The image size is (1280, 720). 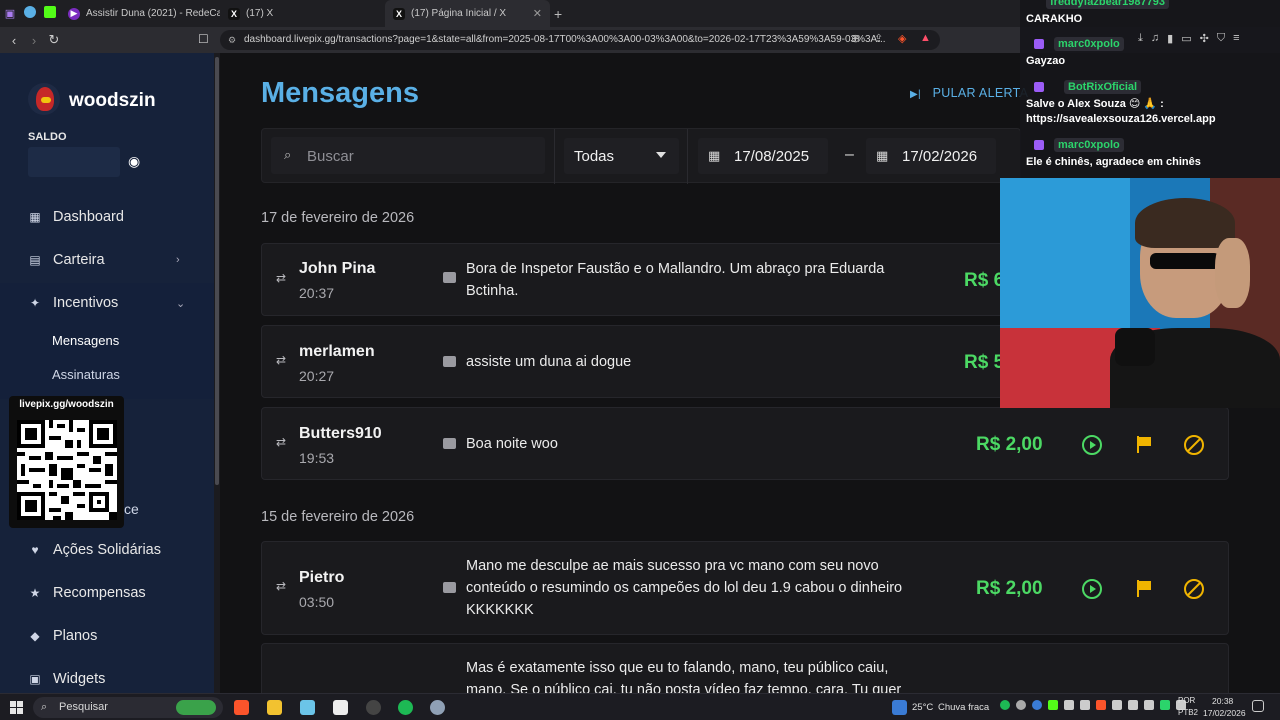 I want to click on sidebar-item-widgets: ▣ Widgets, so click(x=66, y=679).